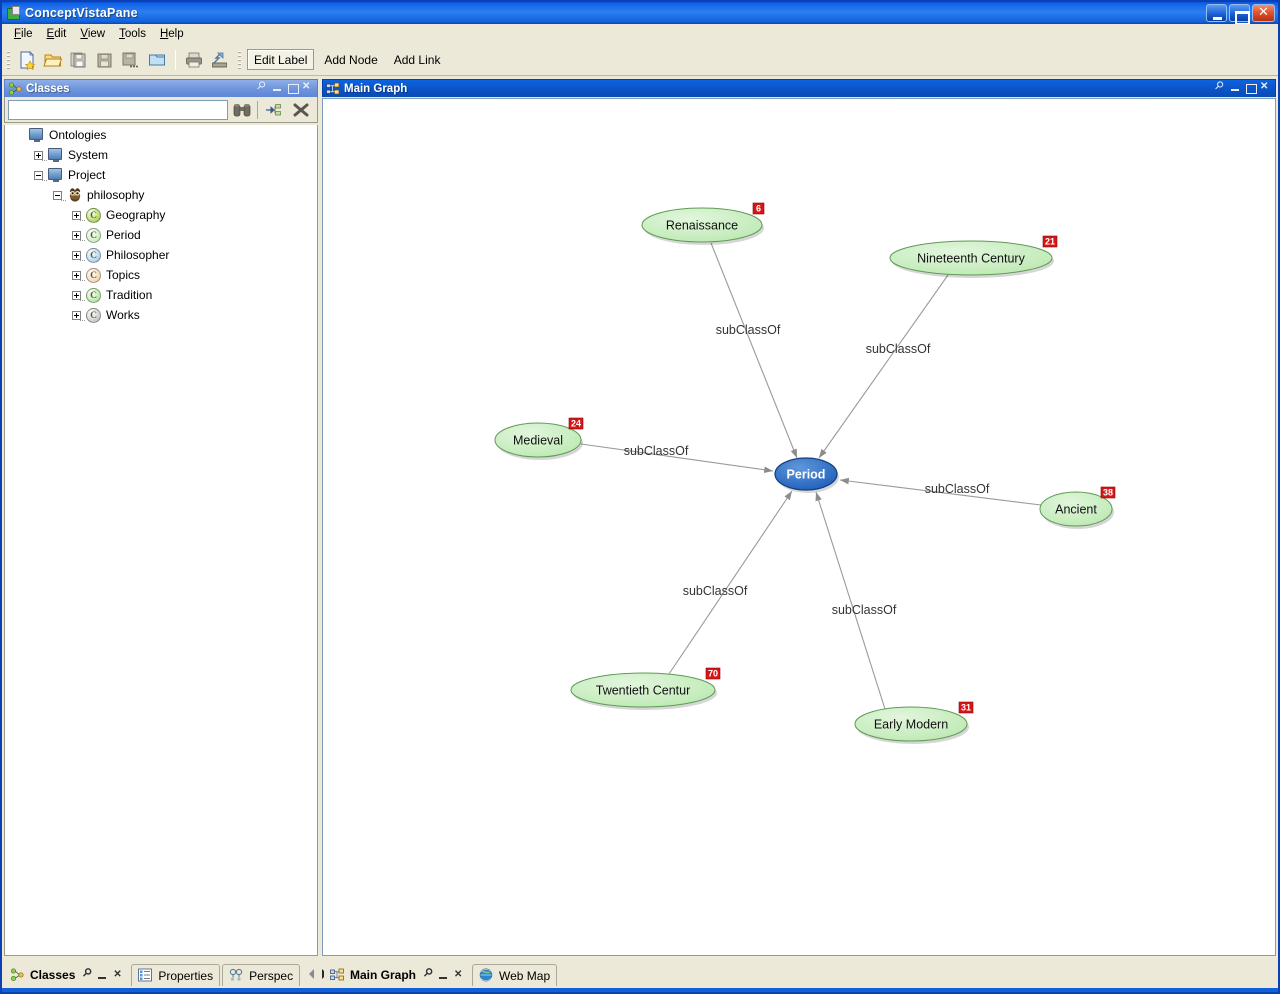 The width and height of the screenshot is (1280, 994). What do you see at coordinates (1243, 87) in the screenshot?
I see `graph-panel-controls` at bounding box center [1243, 87].